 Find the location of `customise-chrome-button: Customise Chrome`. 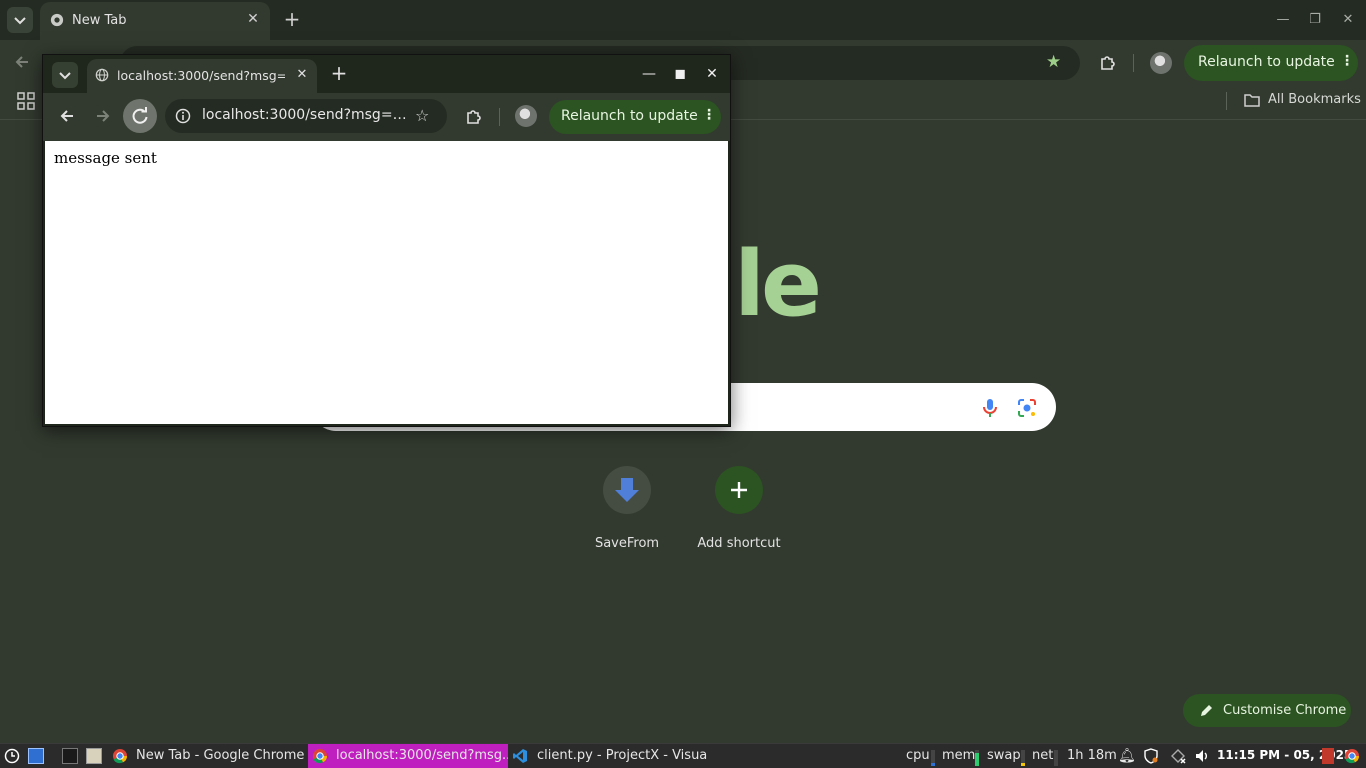

customise-chrome-button: Customise Chrome is located at coordinates (1267, 710).